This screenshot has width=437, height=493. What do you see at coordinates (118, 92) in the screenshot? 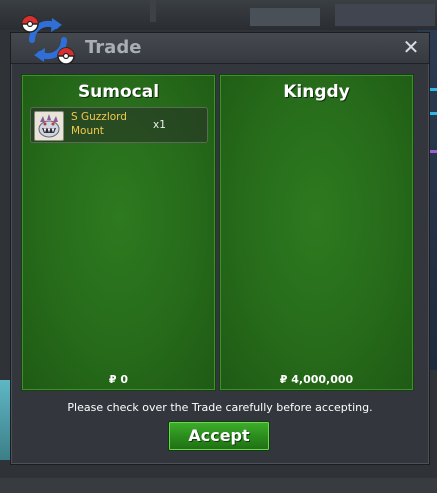
I see `left-player-name: Sumocal` at bounding box center [118, 92].